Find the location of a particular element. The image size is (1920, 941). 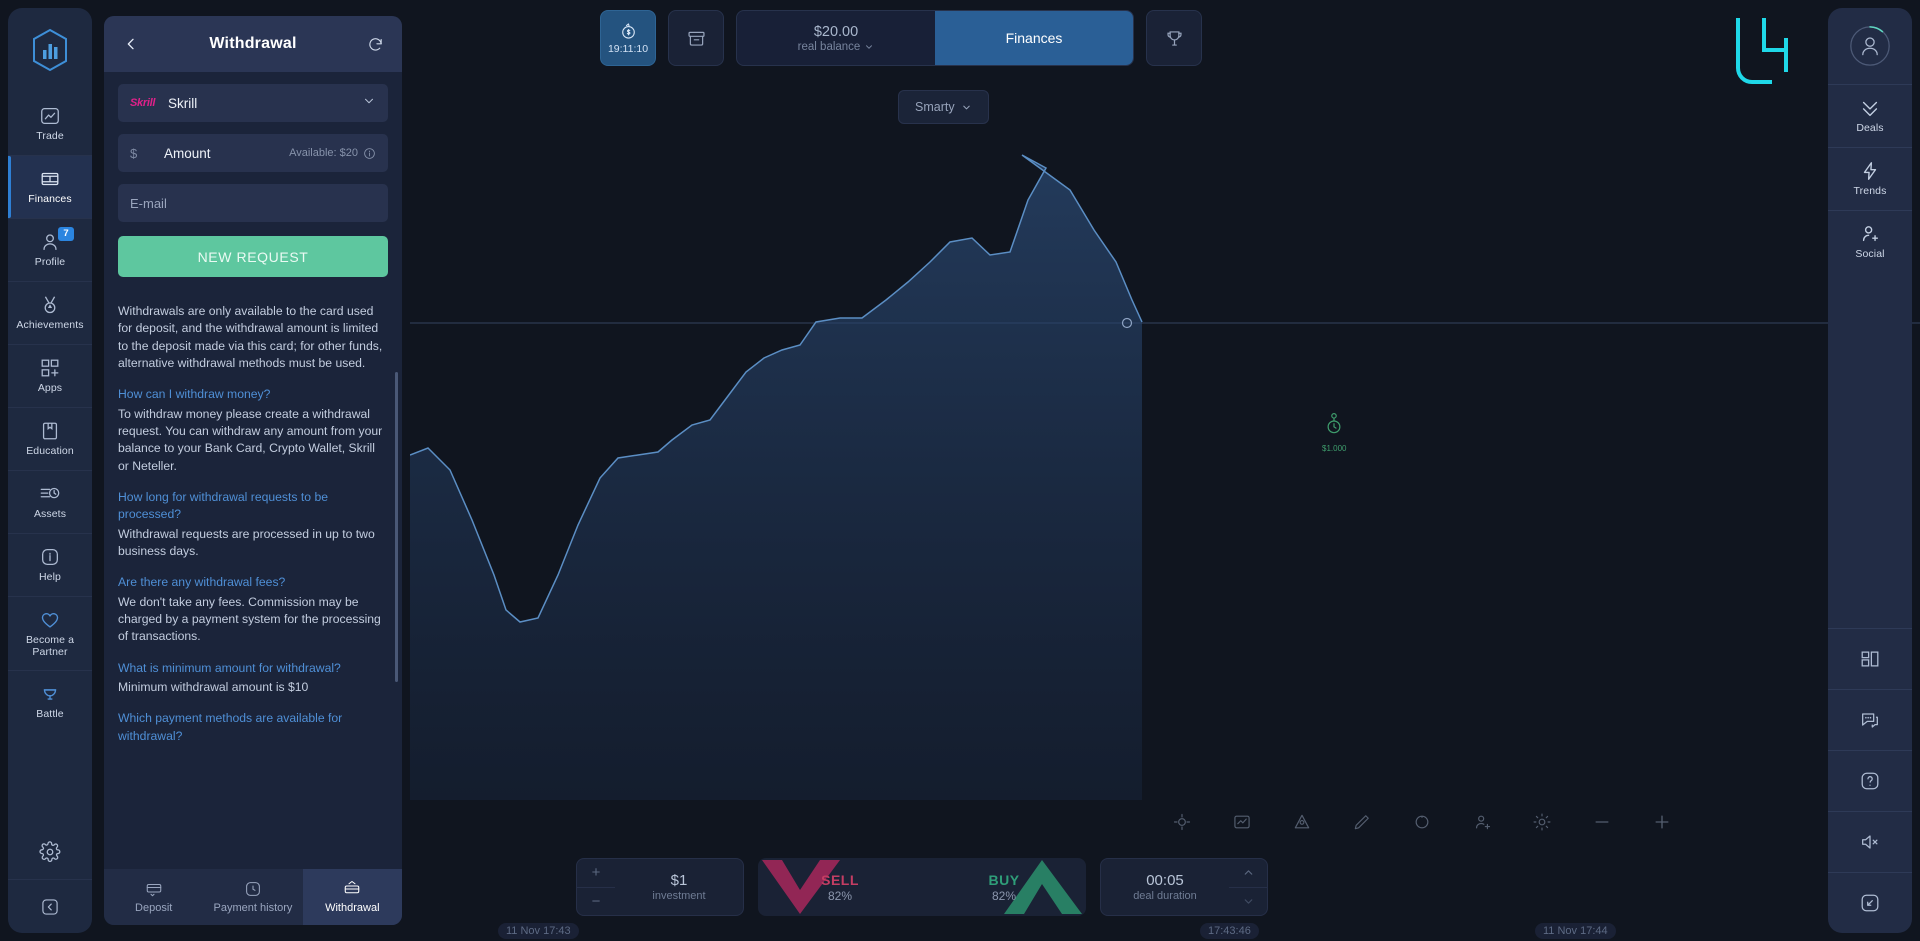

finances-button: Finances is located at coordinates (1034, 38).